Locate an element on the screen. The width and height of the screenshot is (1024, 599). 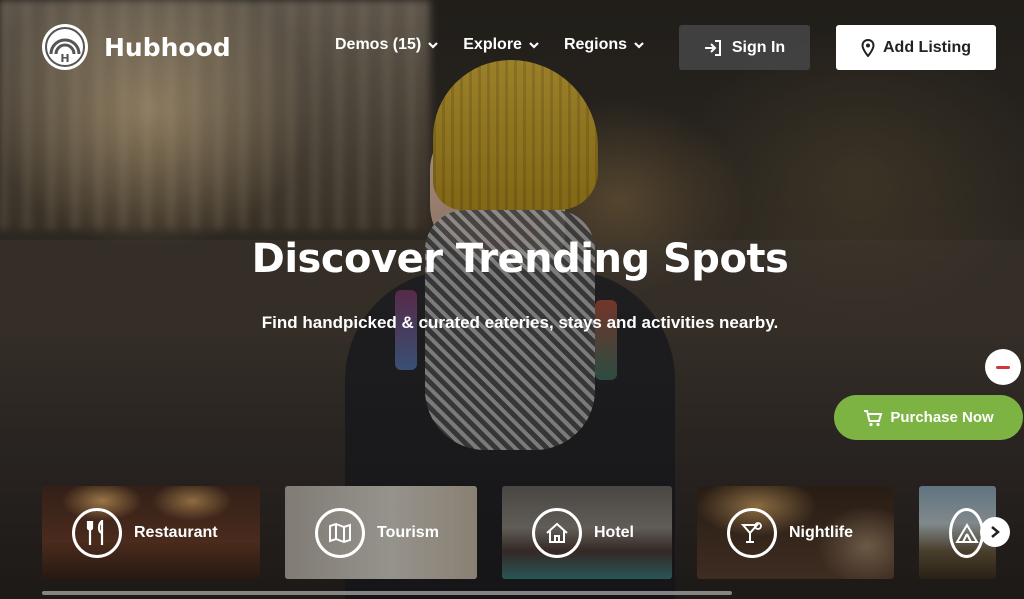
carousel-scrollbar is located at coordinates (387, 593).